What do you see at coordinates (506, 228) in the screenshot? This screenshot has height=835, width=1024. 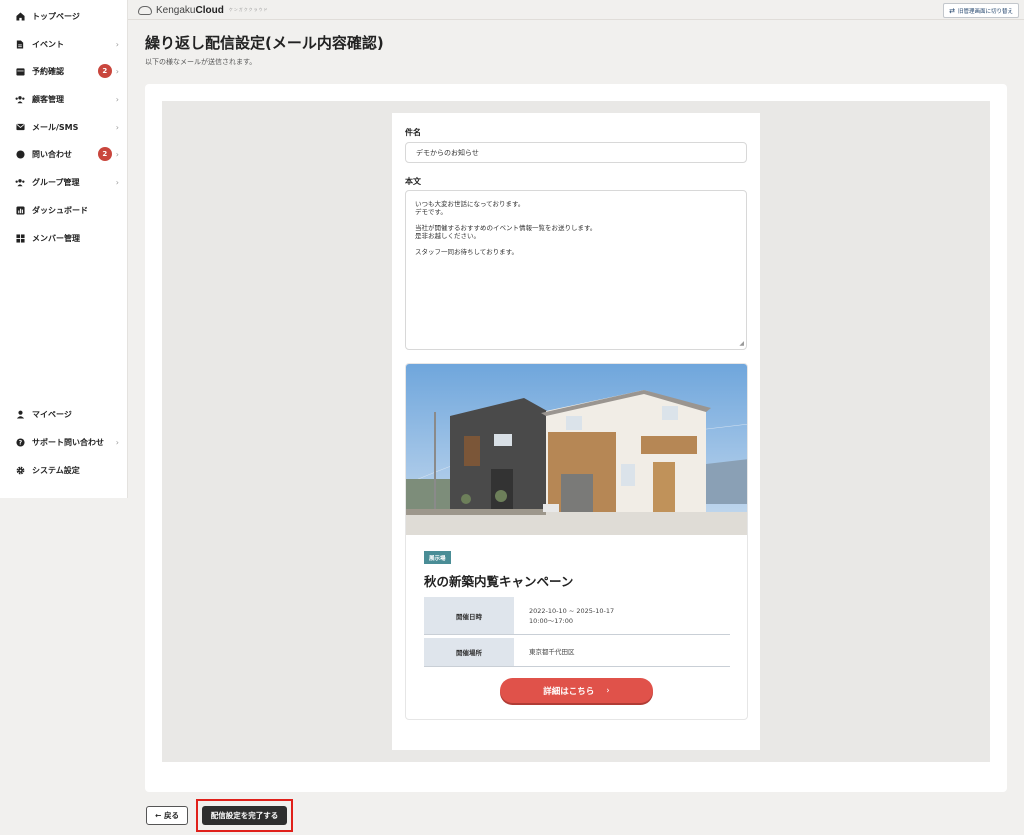 I see `body-line: 当社が開催するおすすめのイベント情報一覧をお送りします。` at bounding box center [506, 228].